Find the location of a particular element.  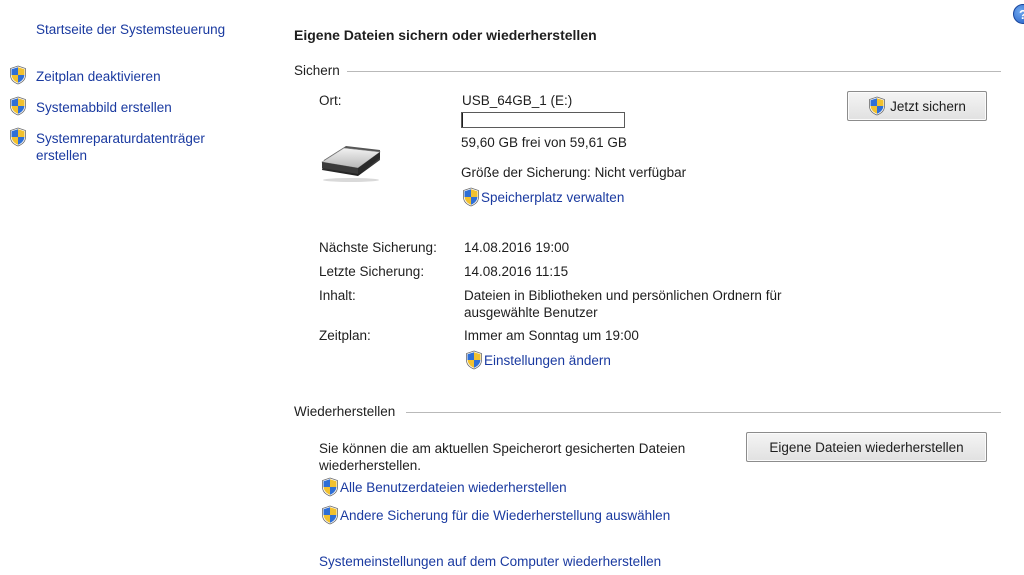

sidebar-item-label: Zeitplan deaktivieren is located at coordinates (98, 76).